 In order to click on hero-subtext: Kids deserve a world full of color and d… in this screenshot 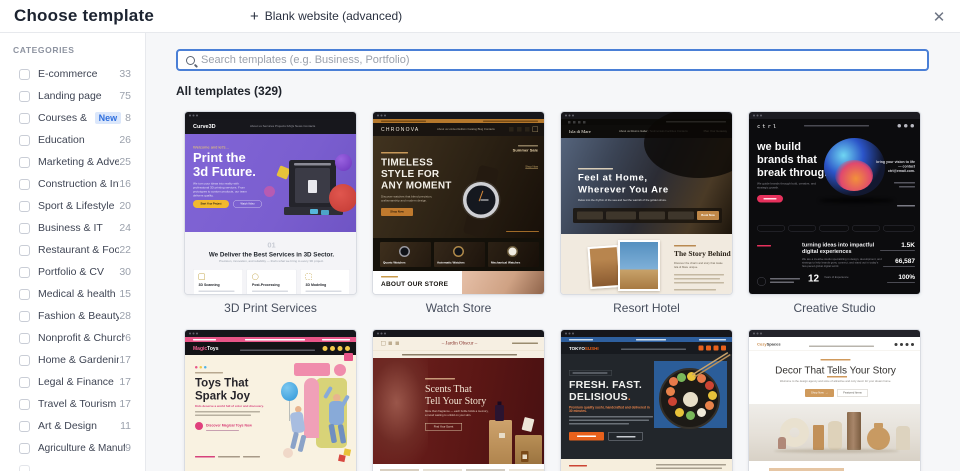, I will do `click(229, 406)`.